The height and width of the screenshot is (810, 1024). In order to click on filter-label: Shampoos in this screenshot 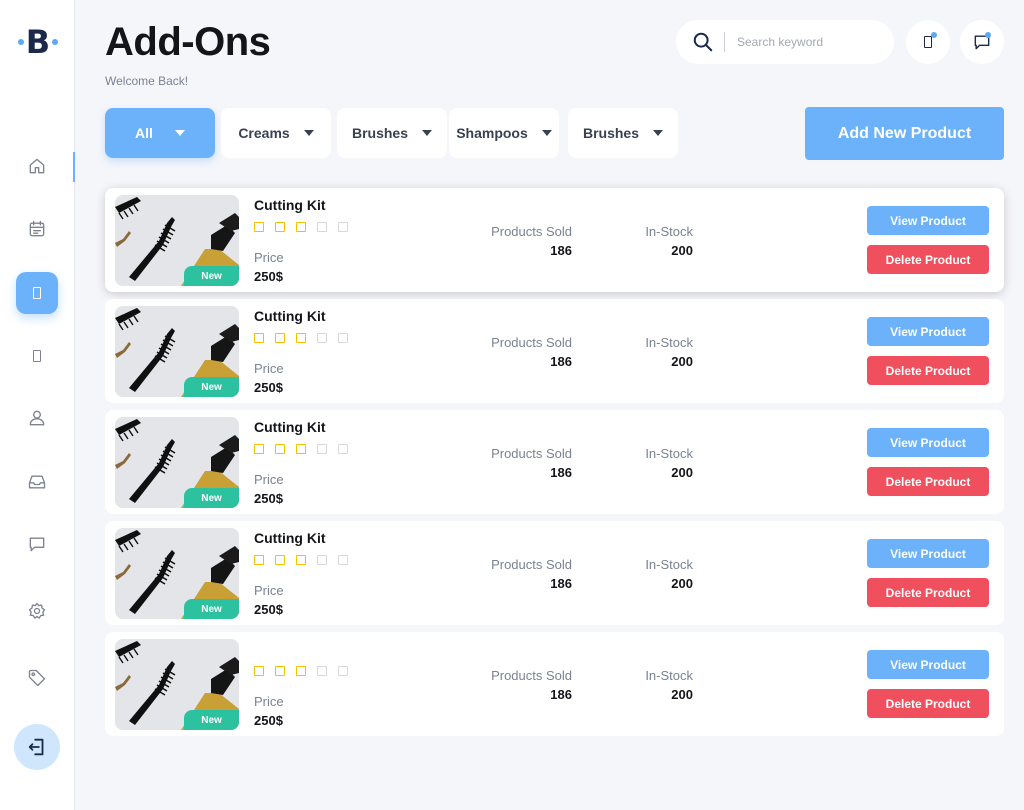, I will do `click(492, 133)`.